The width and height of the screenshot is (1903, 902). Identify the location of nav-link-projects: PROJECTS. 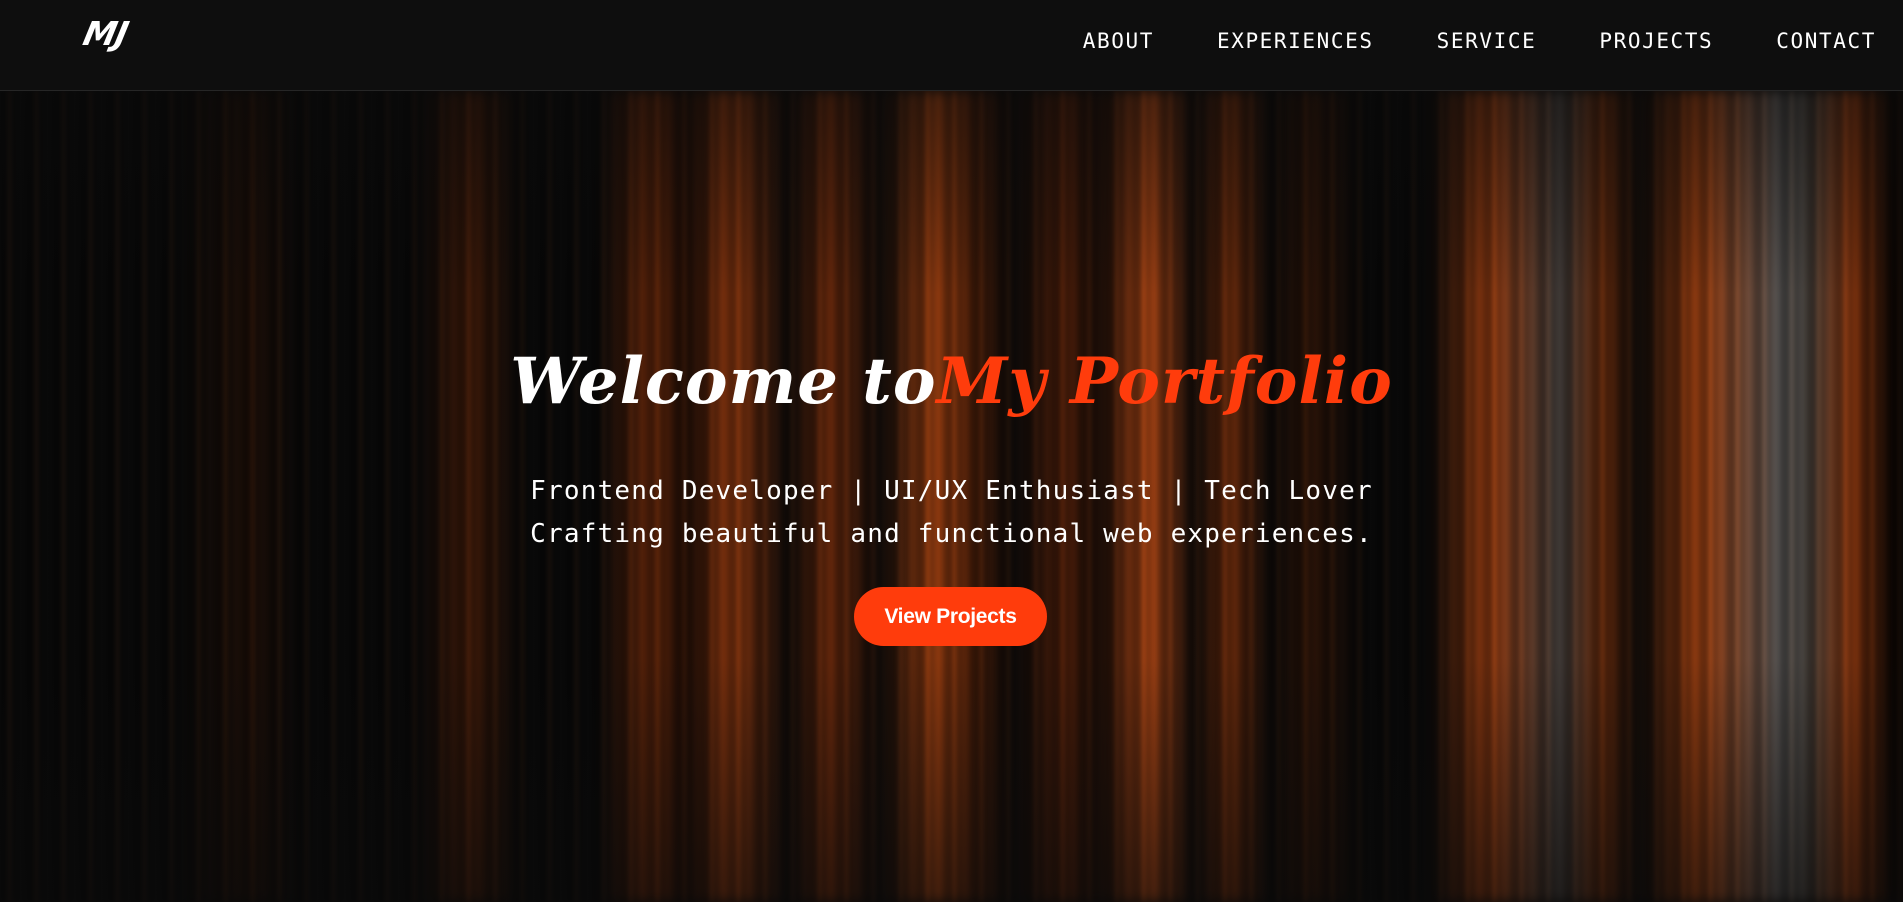
(1656, 41).